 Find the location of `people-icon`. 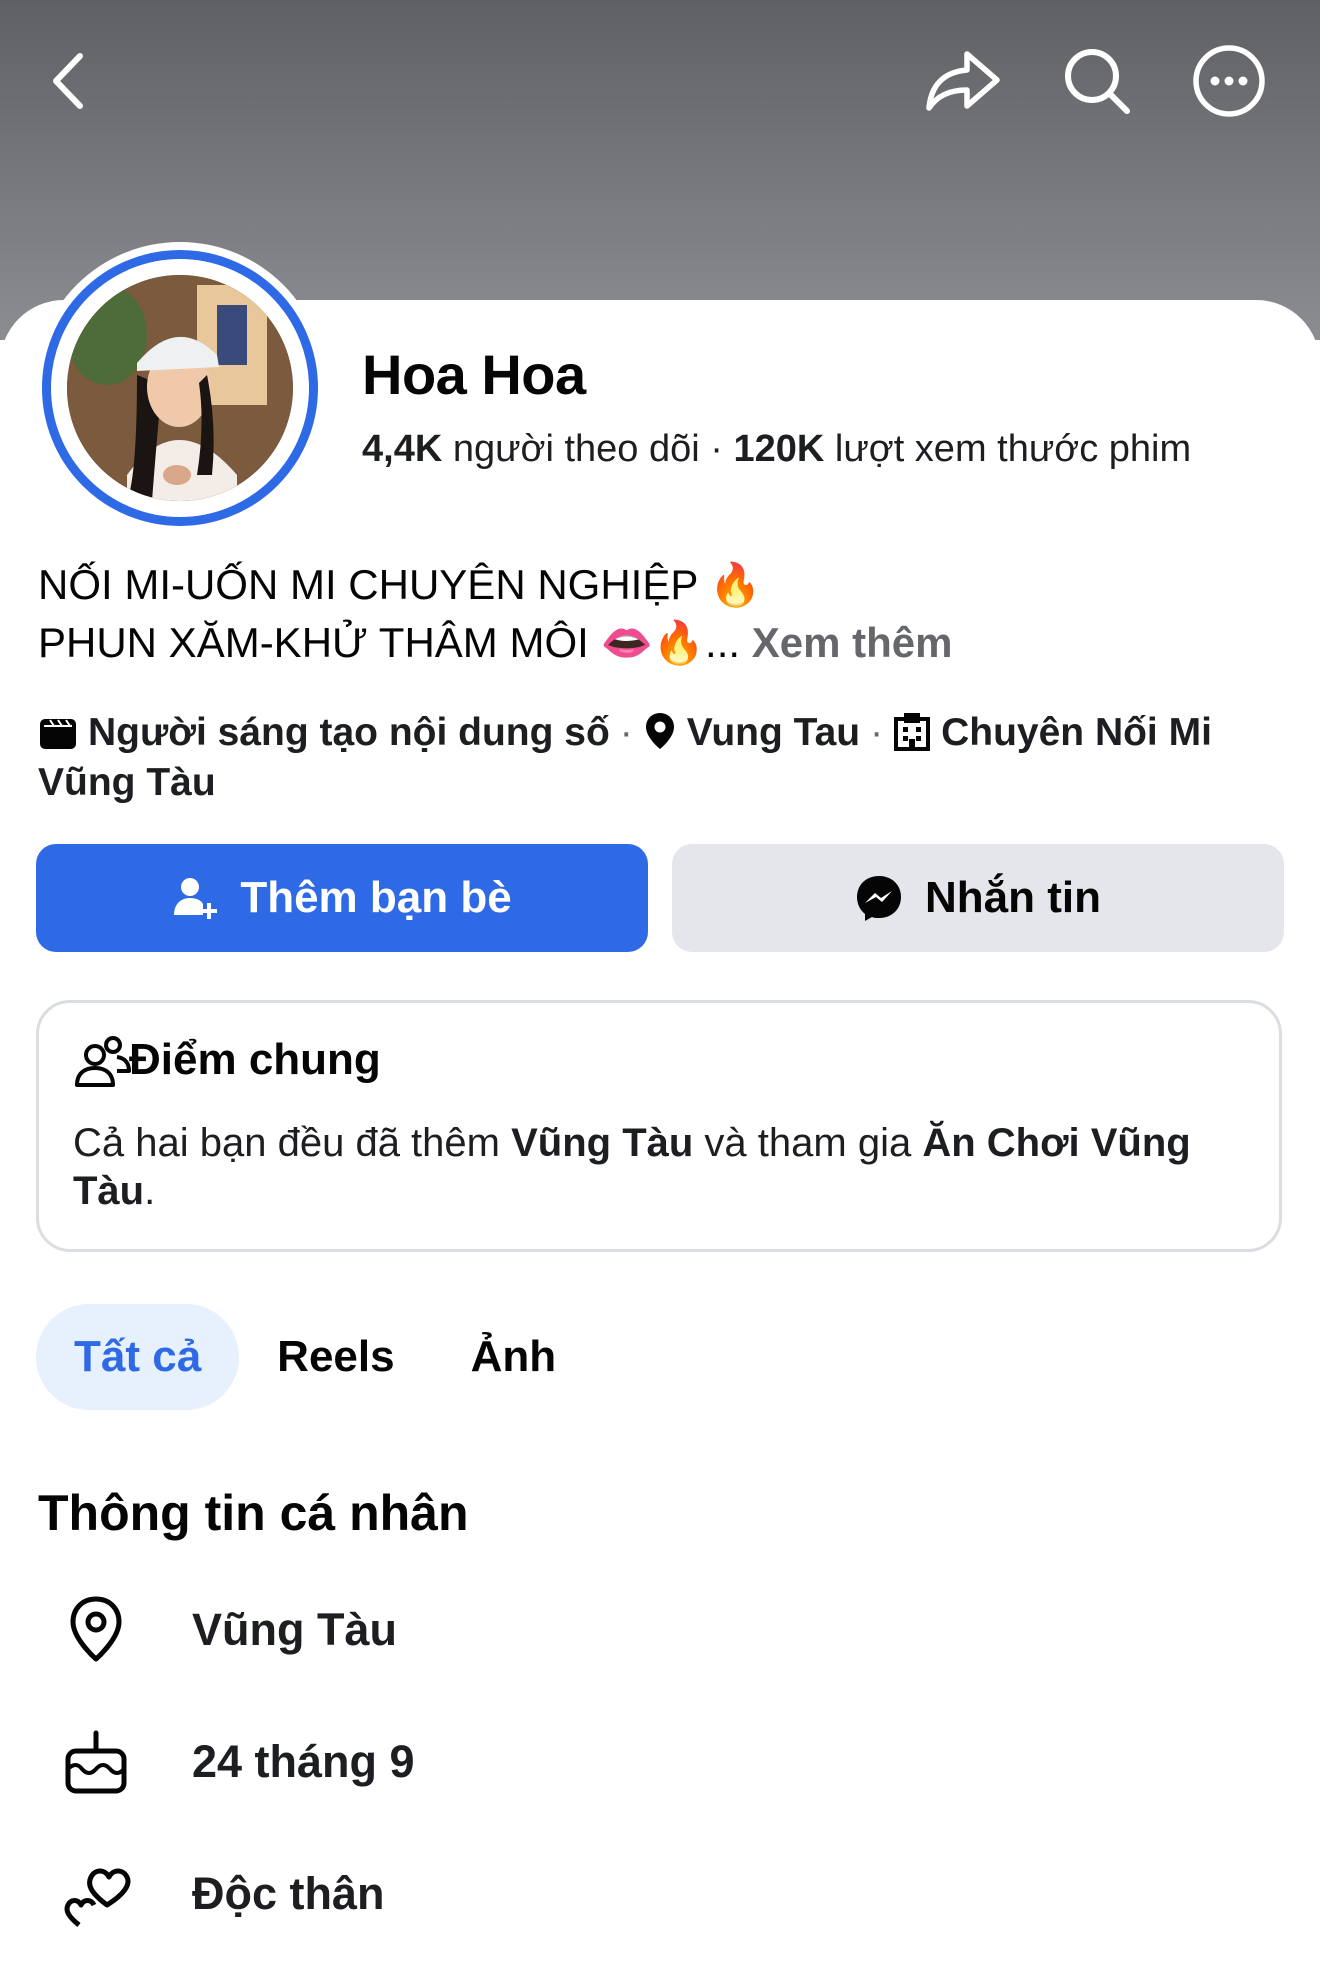

people-icon is located at coordinates (103, 1061).